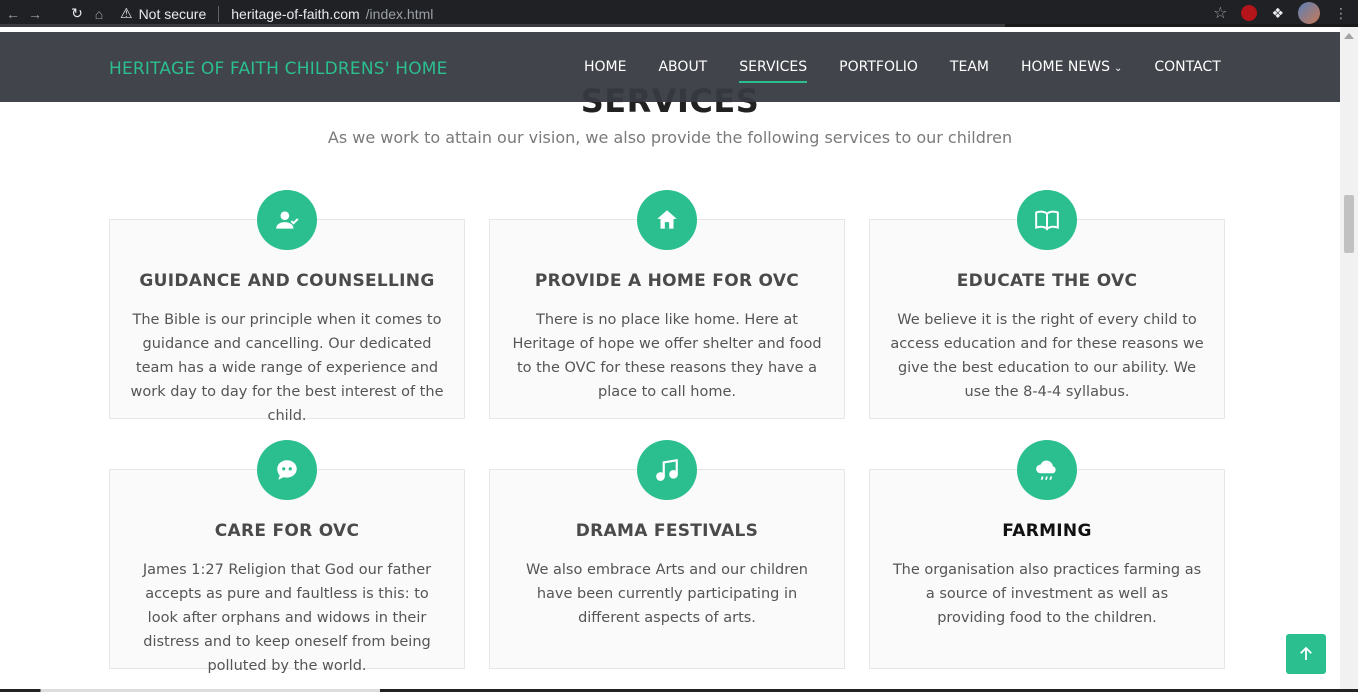 The width and height of the screenshot is (1358, 692). I want to click on scroll-up-icon, so click(1349, 36).